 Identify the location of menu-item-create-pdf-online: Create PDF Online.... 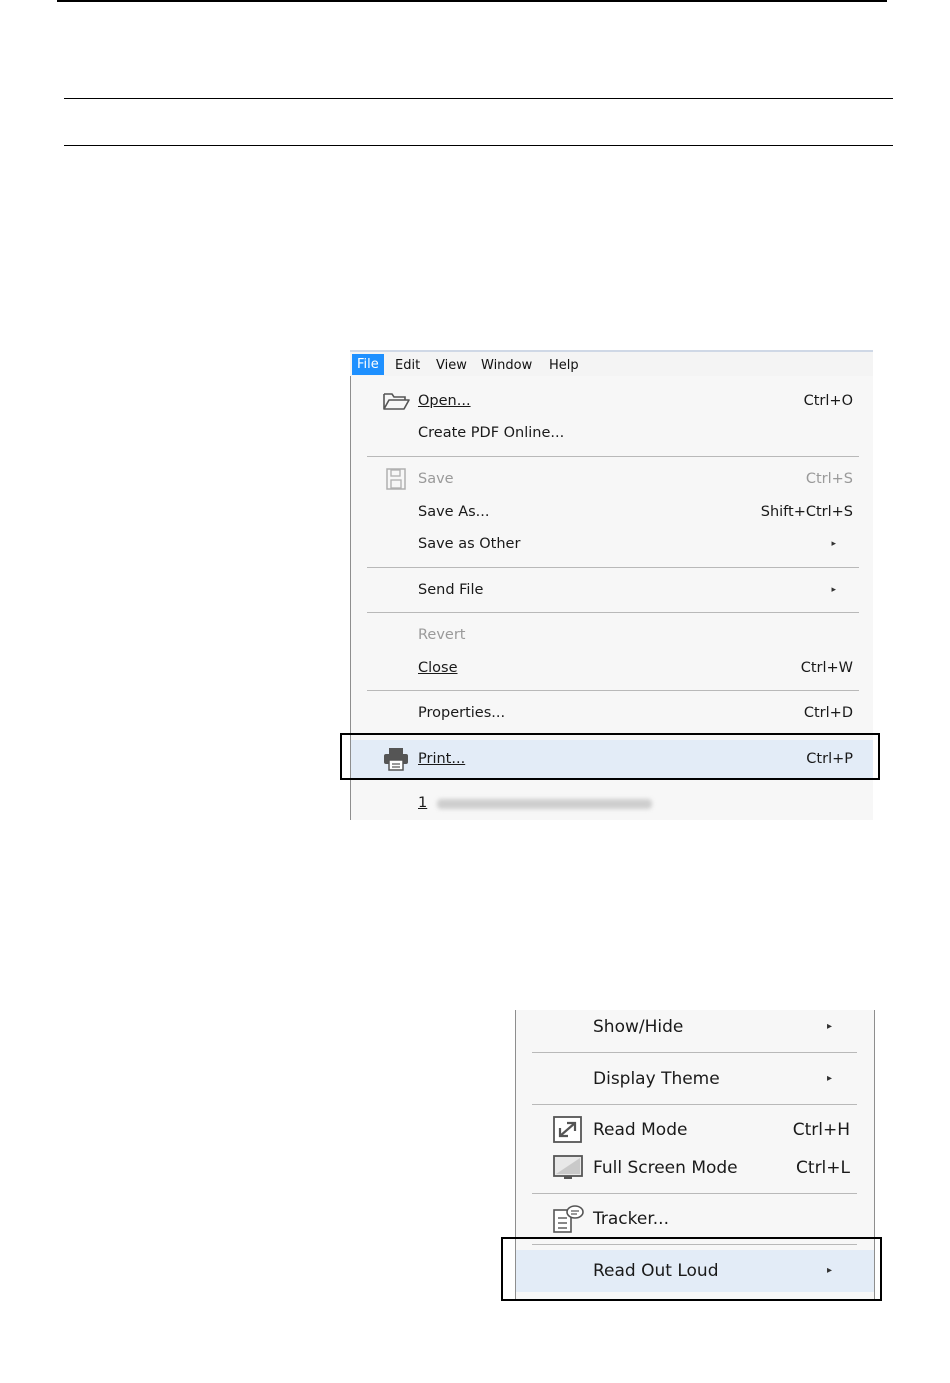
(612, 433).